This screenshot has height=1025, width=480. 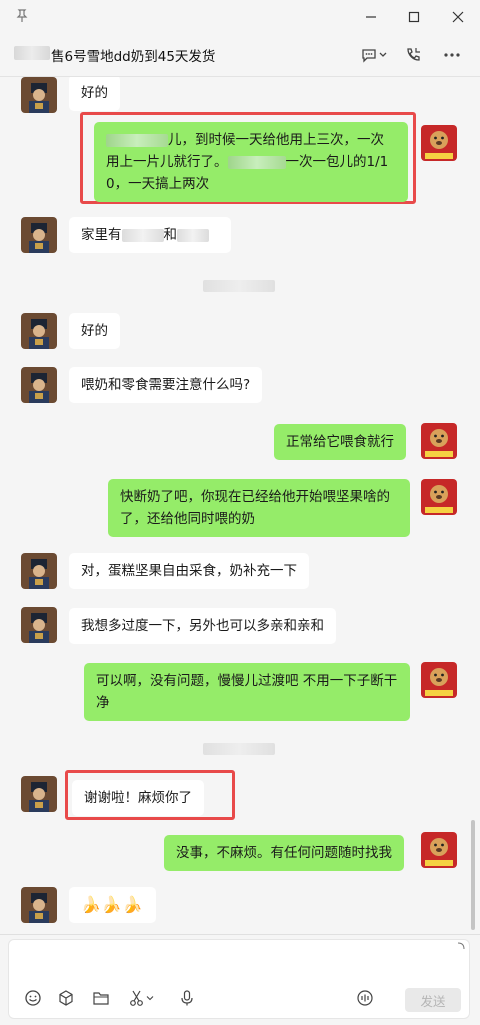 I want to click on minimize-icon, so click(x=371, y=17).